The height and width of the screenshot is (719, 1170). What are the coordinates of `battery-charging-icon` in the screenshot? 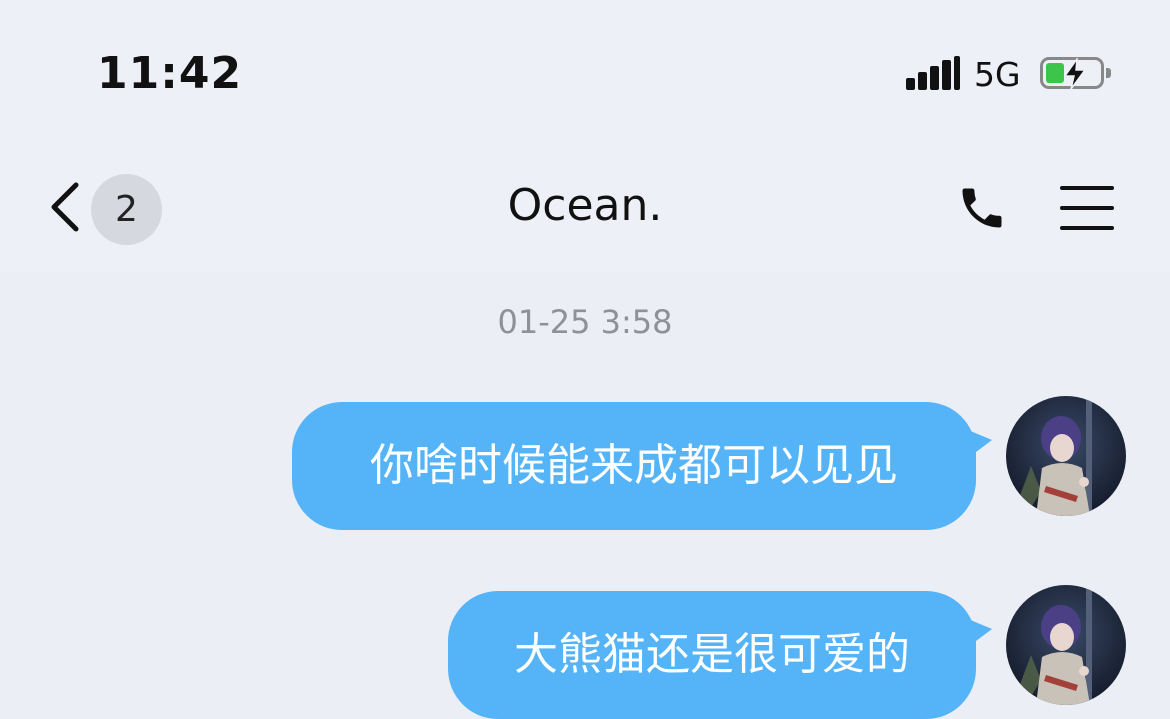 It's located at (1072, 73).